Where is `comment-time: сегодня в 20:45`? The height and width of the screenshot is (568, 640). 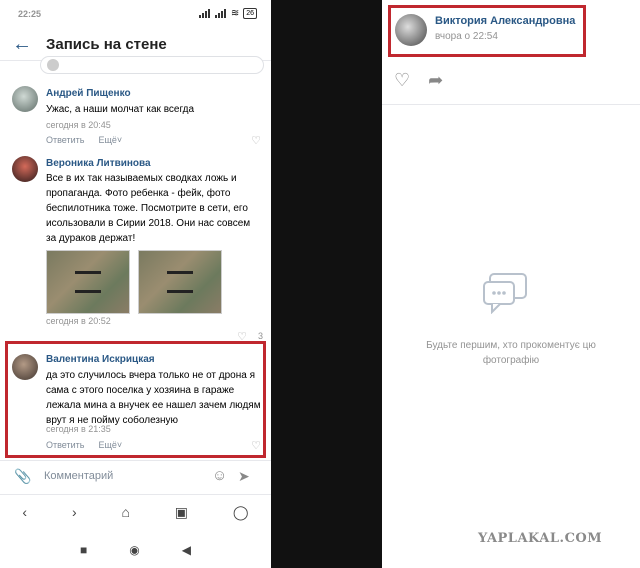 comment-time: сегодня в 20:45 is located at coordinates (78, 125).